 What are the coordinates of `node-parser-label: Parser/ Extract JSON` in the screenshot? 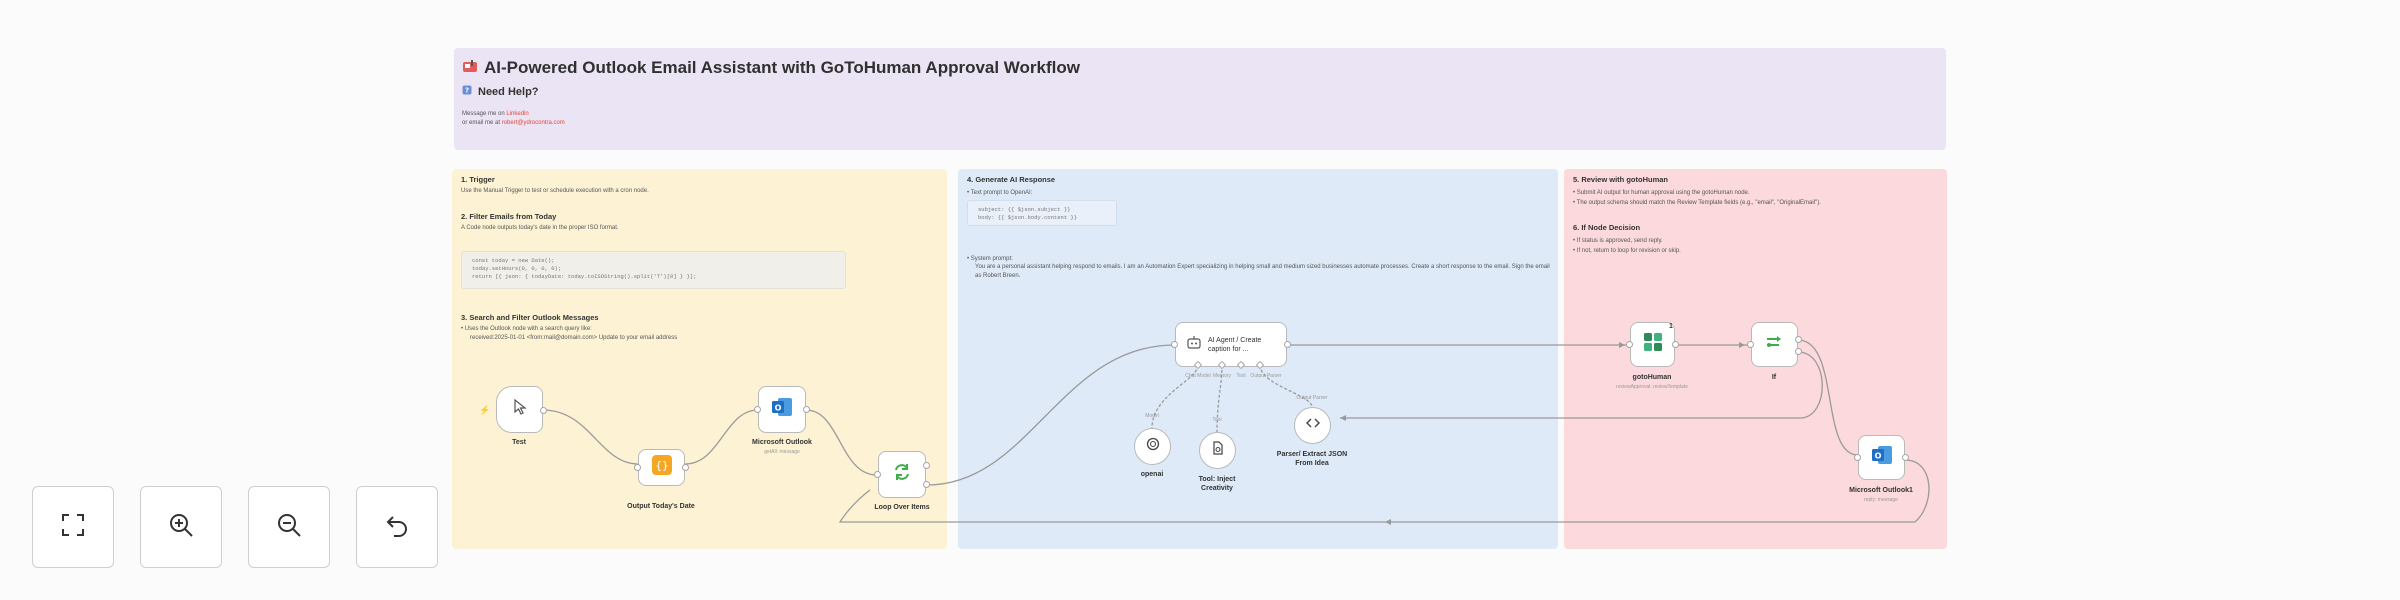 It's located at (1312, 454).